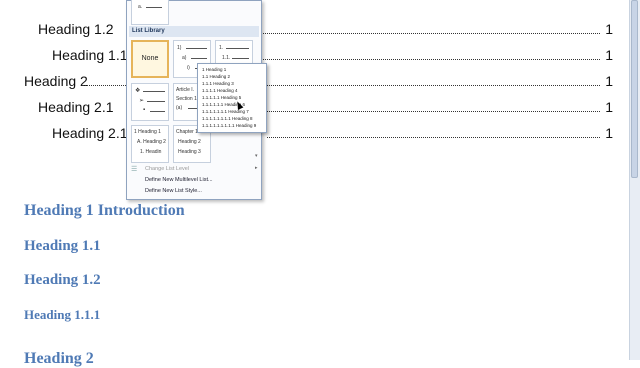 The image size is (640, 368). I want to click on list-library-header: List Library, so click(194, 31).